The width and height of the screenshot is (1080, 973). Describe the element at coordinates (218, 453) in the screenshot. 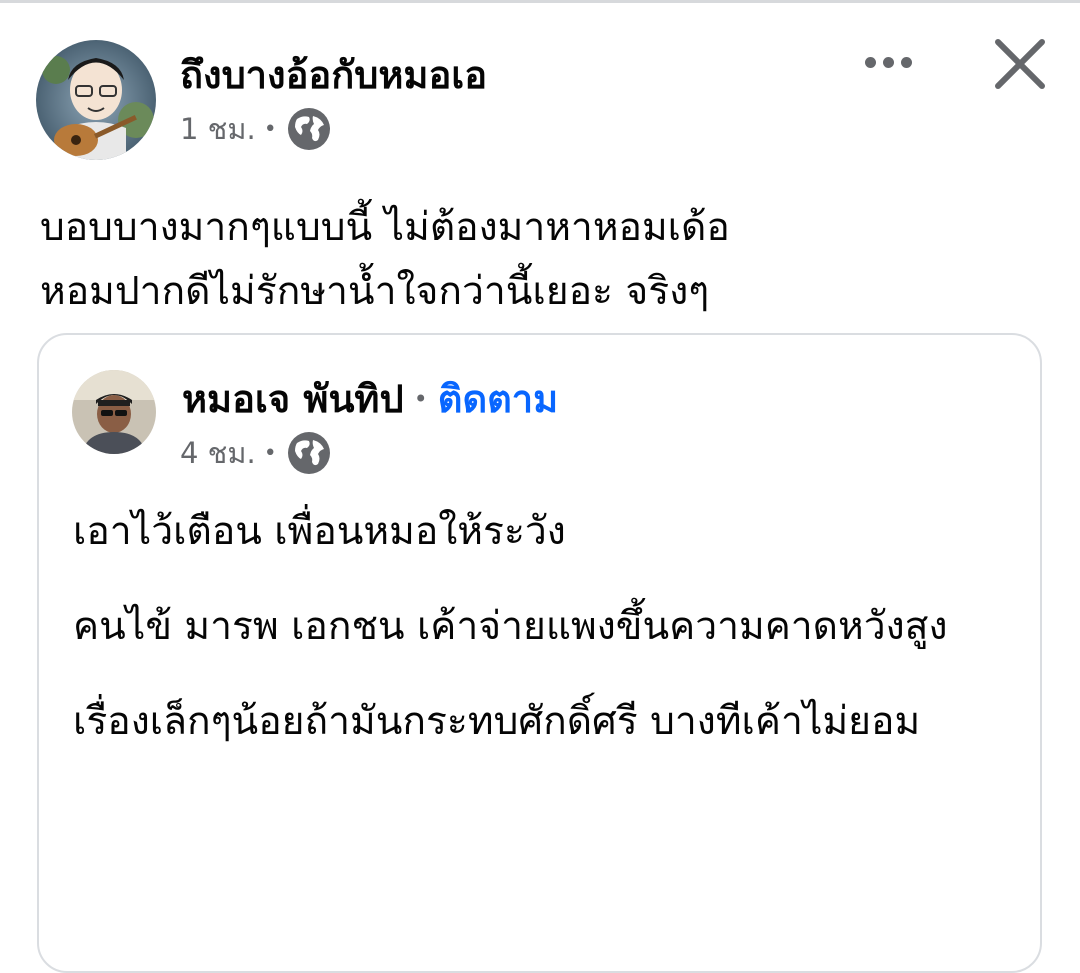

I see `shared-post-time: 4 ชม.` at that location.